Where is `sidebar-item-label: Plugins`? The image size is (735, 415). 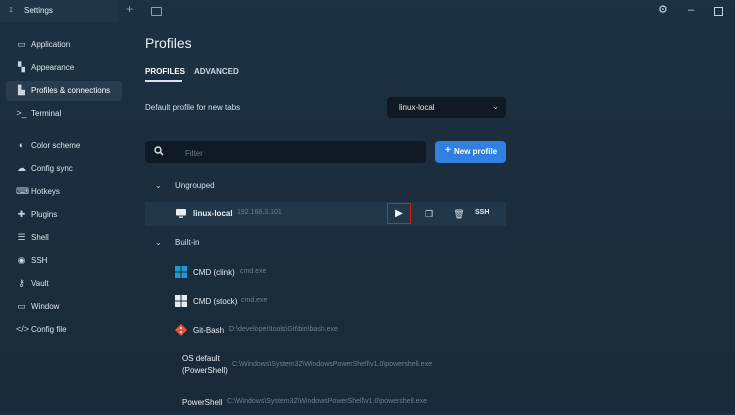
sidebar-item-label: Plugins is located at coordinates (44, 214).